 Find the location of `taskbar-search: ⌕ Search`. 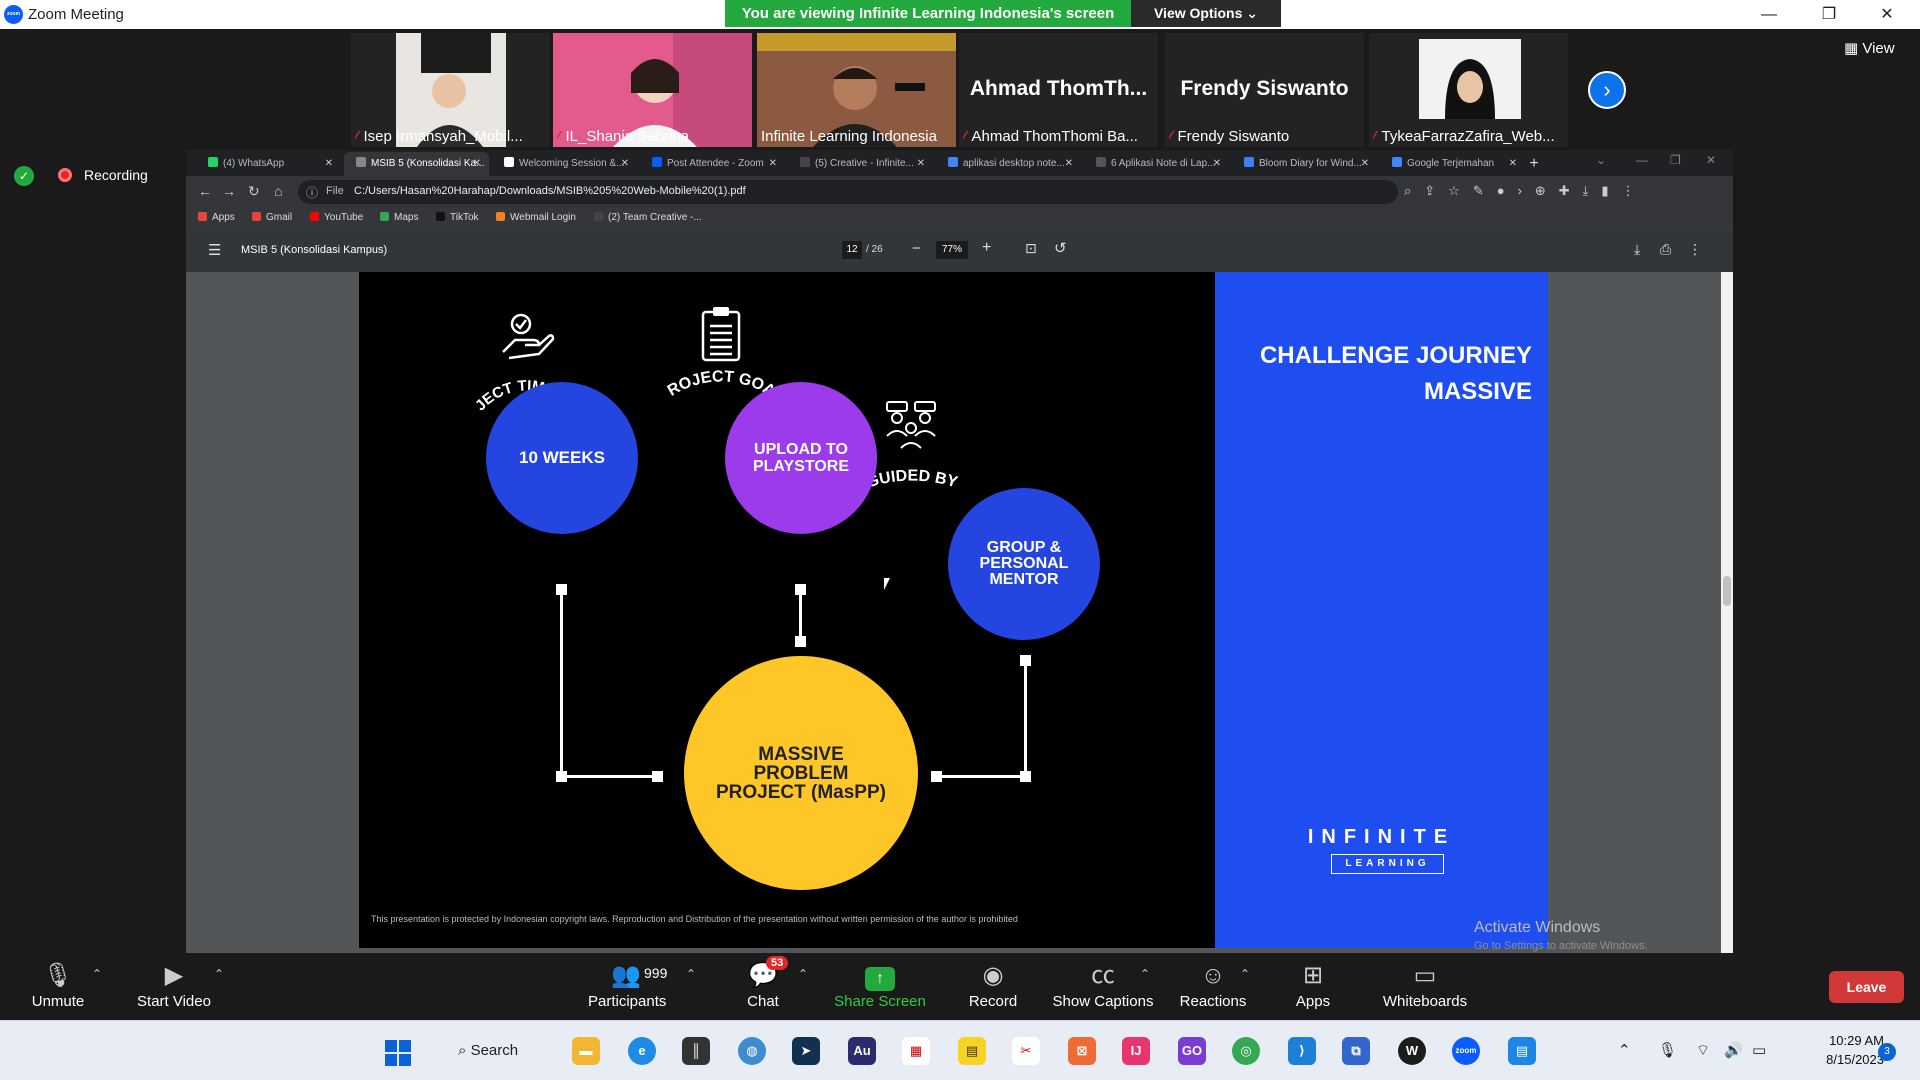

taskbar-search: ⌕ Search is located at coordinates (494, 1051).